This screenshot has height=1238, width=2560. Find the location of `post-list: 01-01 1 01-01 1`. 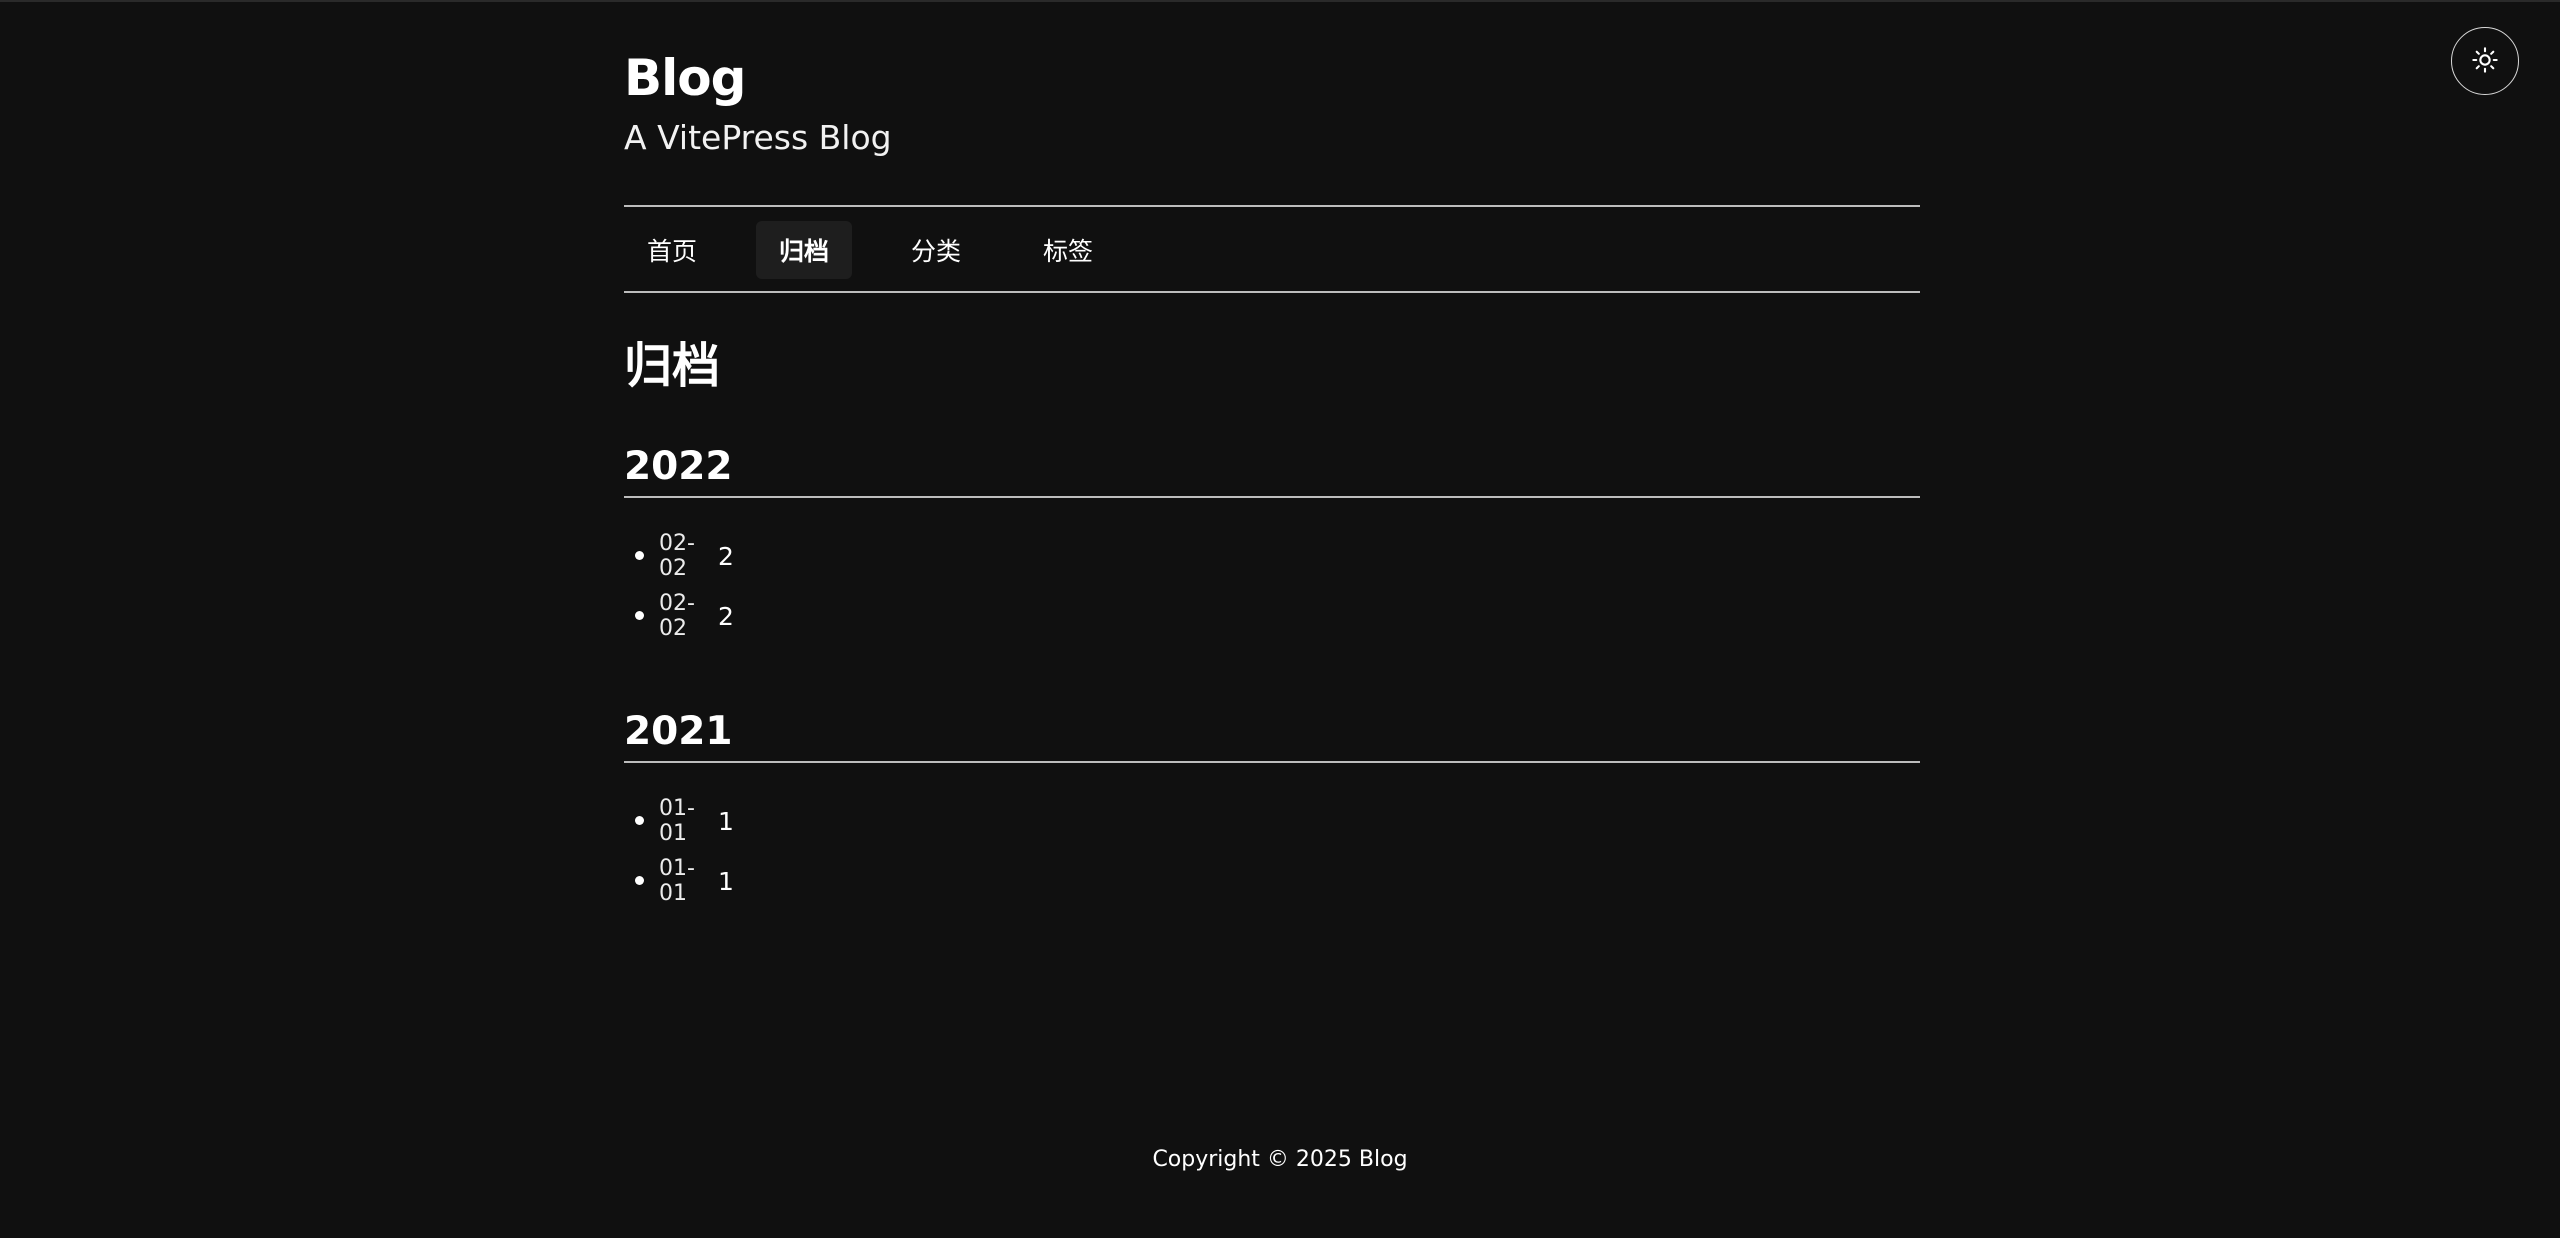

post-list: 01-01 1 01-01 1 is located at coordinates (1272, 851).